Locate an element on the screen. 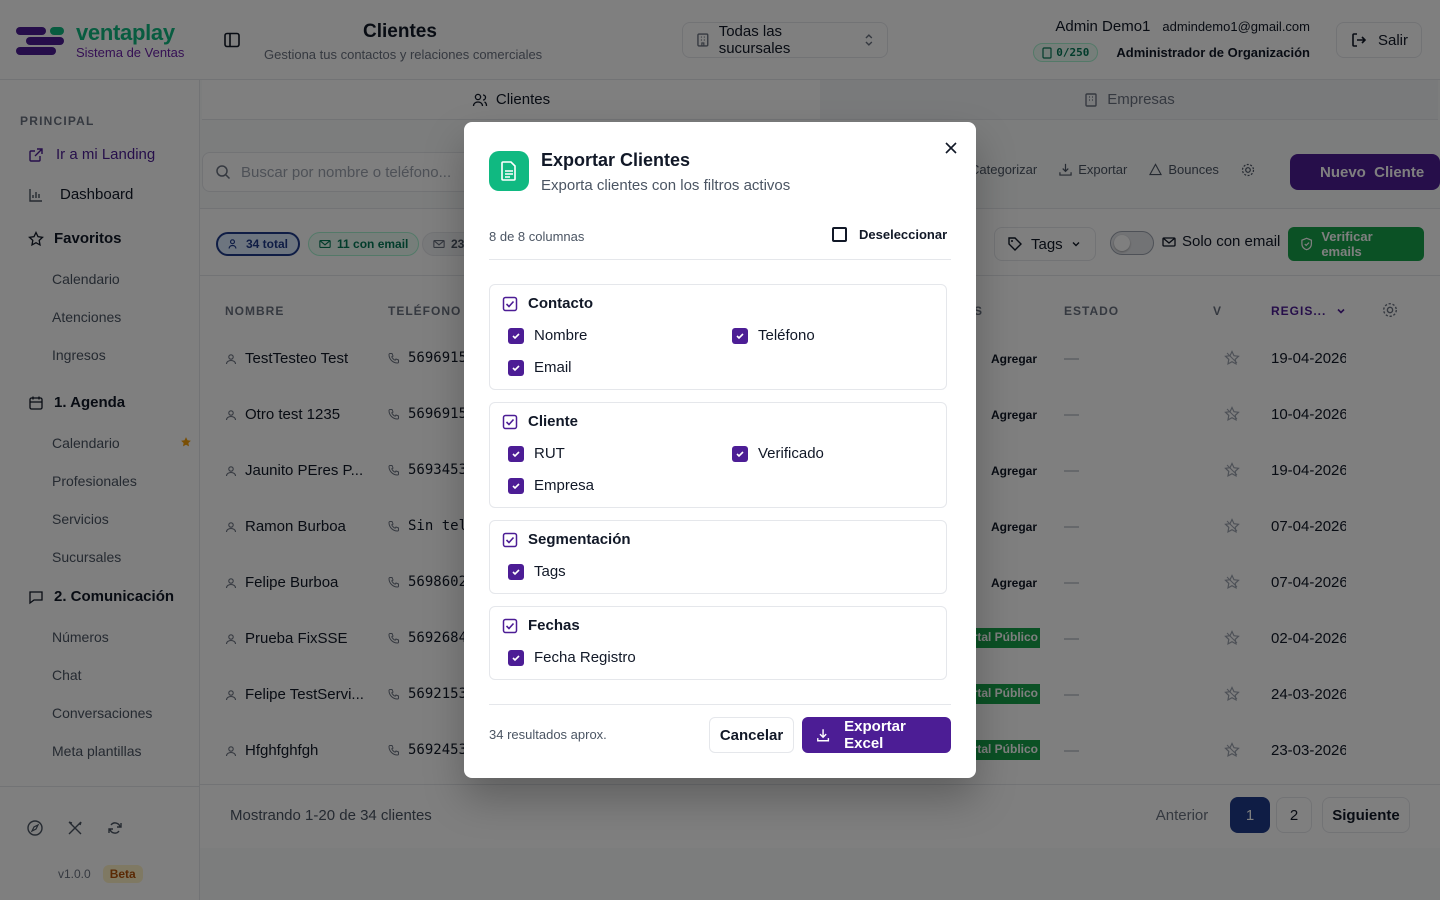 The image size is (1440, 900). download-icon is located at coordinates (823, 735).